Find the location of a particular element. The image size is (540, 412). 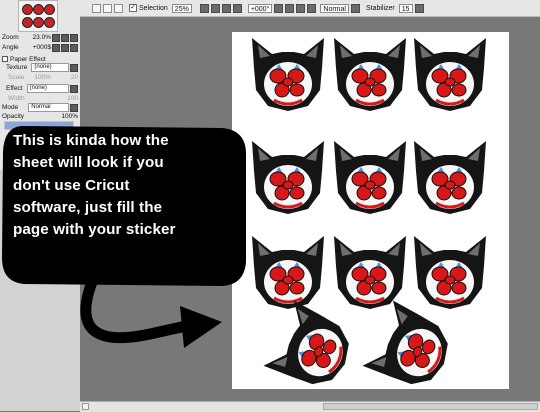

antialias-button is located at coordinates (355, 8).